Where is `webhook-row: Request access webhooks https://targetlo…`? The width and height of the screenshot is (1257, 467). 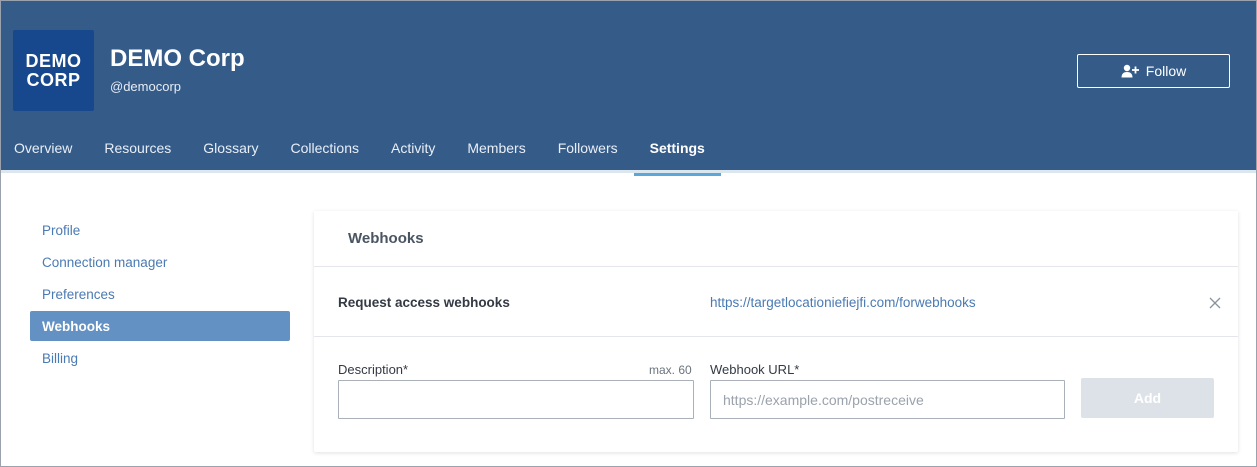
webhook-row: Request access webhooks https://targetlo… is located at coordinates (776, 302).